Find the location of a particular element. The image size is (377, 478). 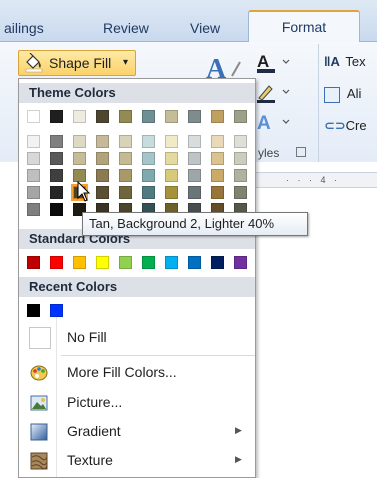

text-direction-button: ‖A Tex is located at coordinates (345, 61).